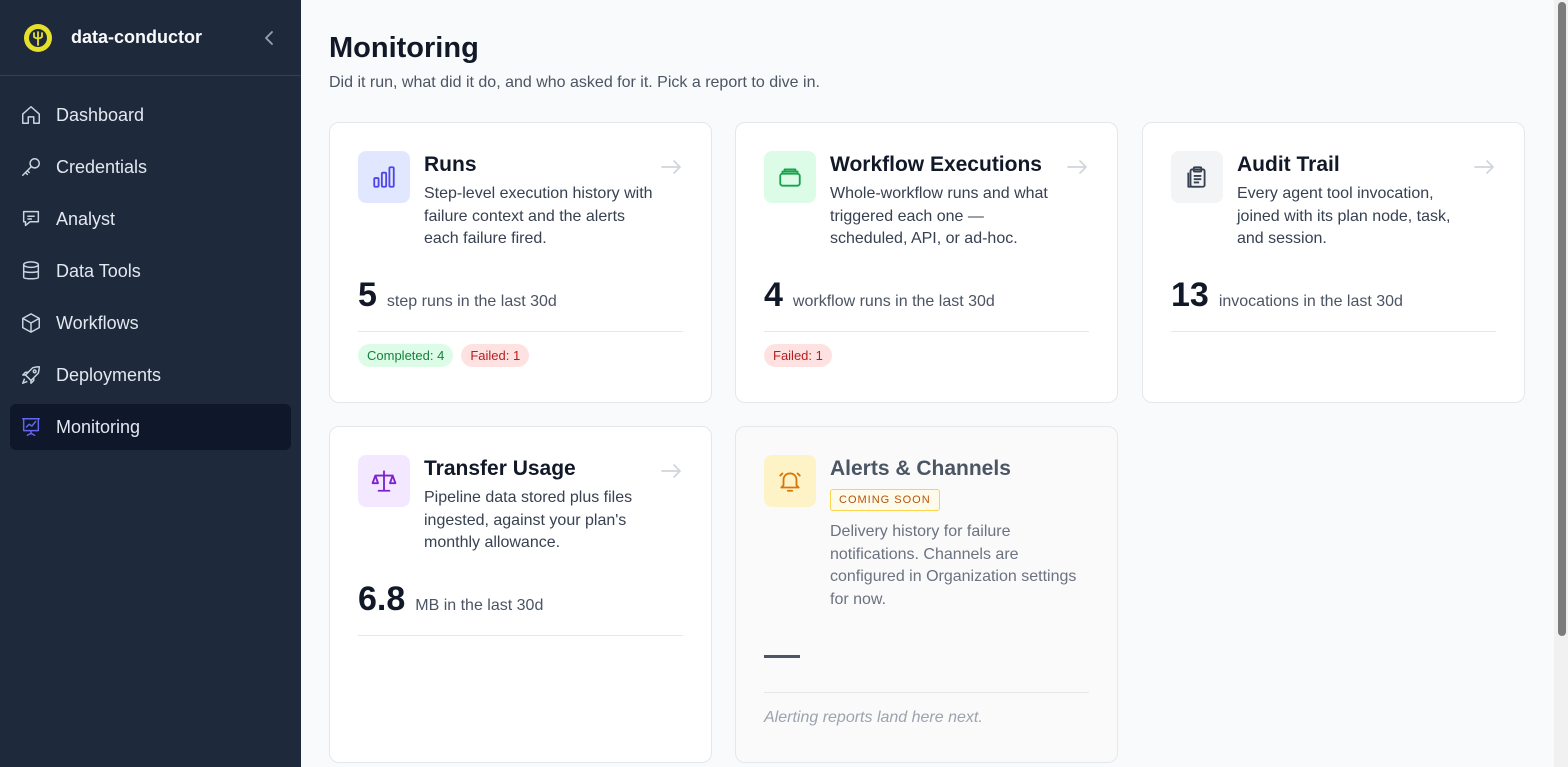 Image resolution: width=1568 pixels, height=767 pixels. I want to click on card-title: Runs, so click(450, 164).